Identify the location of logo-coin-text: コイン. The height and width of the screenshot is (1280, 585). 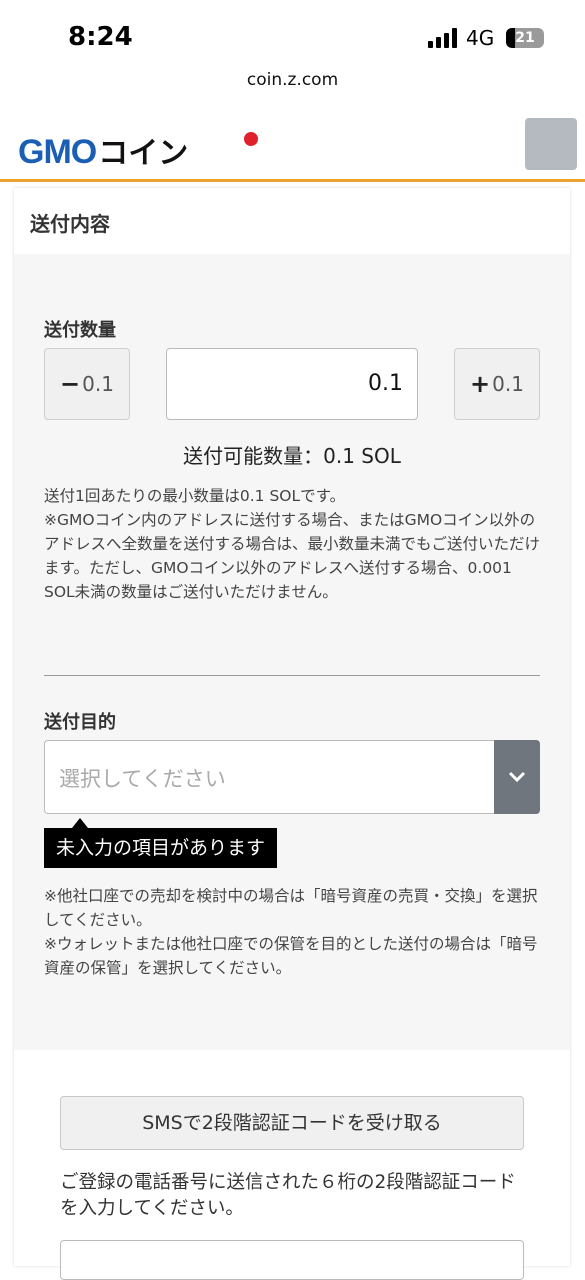
(143, 153).